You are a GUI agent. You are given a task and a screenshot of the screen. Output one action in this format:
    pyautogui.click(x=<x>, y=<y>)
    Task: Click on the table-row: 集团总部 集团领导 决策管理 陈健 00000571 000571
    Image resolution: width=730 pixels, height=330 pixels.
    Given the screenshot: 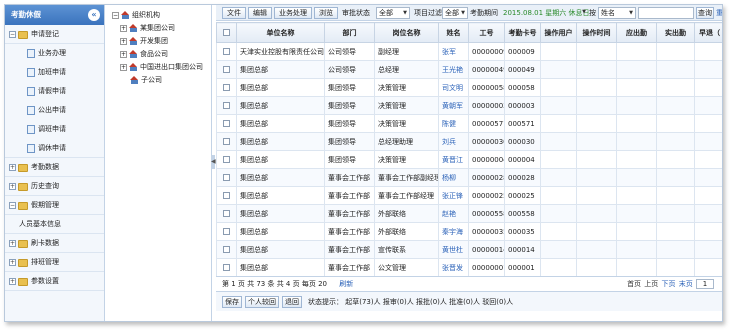 What is the action you would take?
    pyautogui.click(x=469, y=123)
    